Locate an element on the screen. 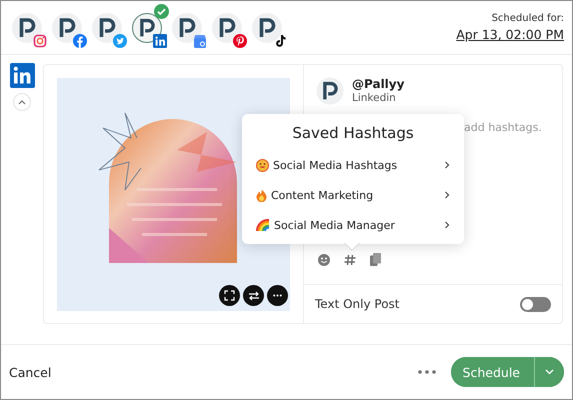 The image size is (573, 400). hashtag-group-item: Content Marketing is located at coordinates (353, 195).